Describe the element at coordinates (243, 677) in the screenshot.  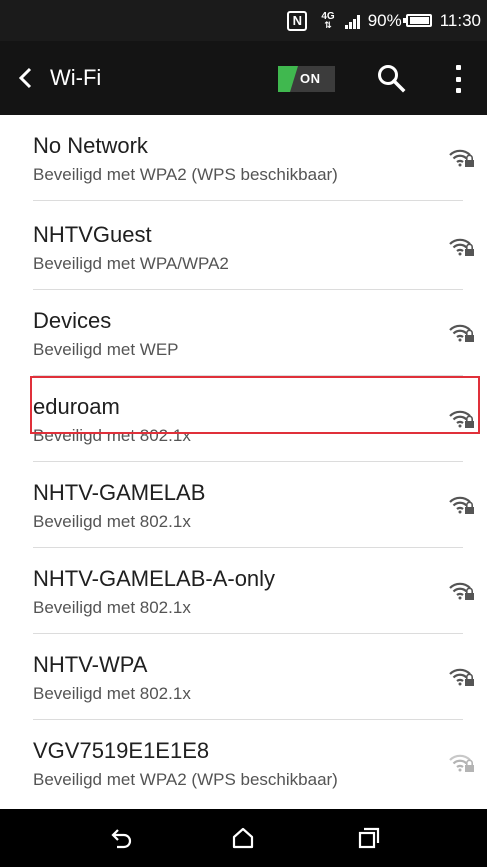
I see `network-row: NHTV-WPA Beveiligd met 802.1x` at that location.